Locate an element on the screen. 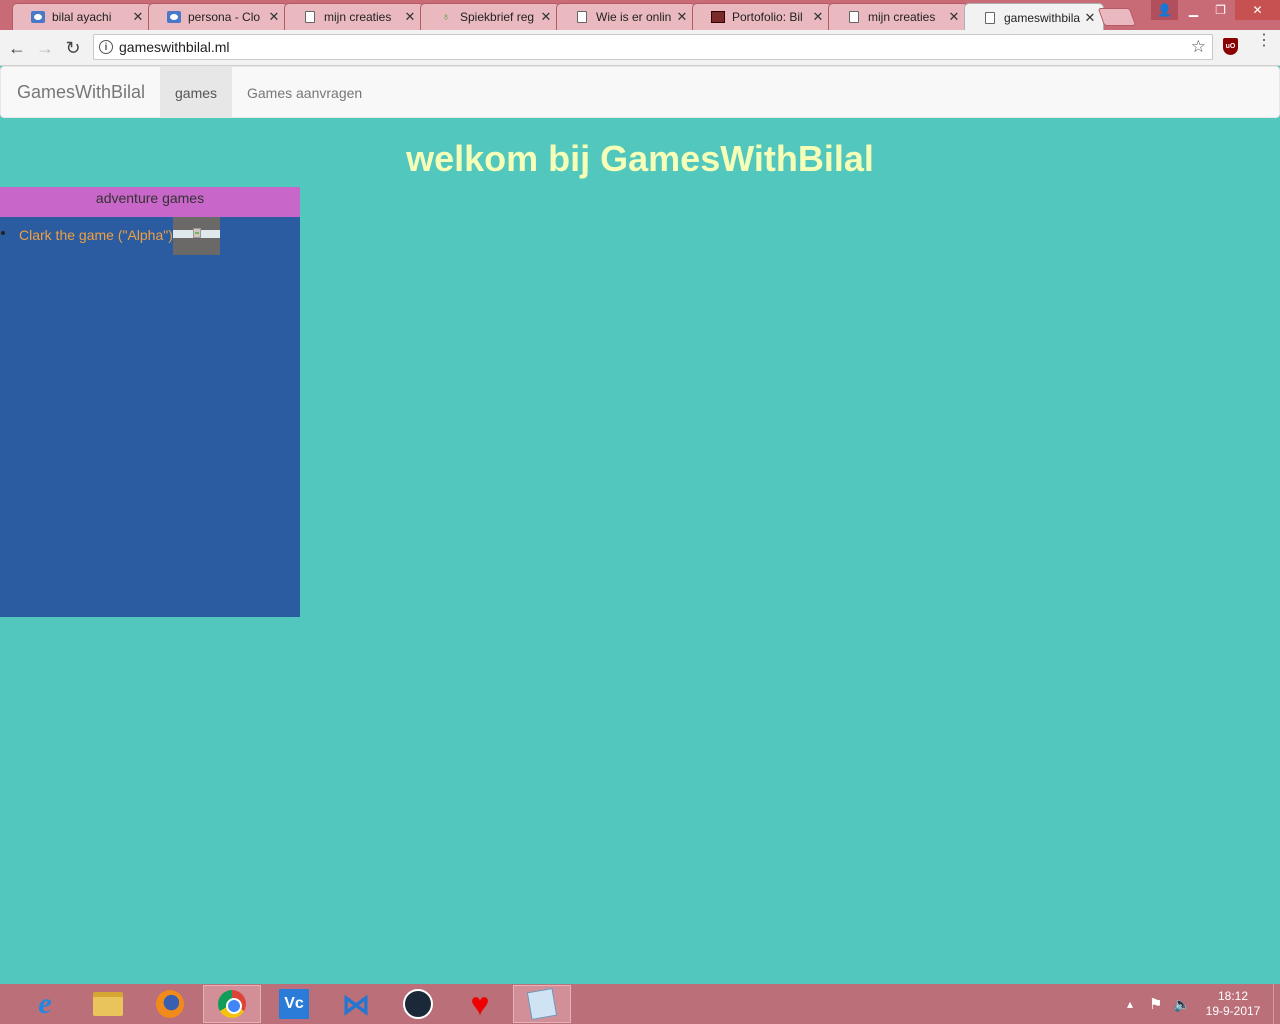 This screenshot has width=1280, height=1024. site-brand: GamesWithBilal is located at coordinates (81, 92).